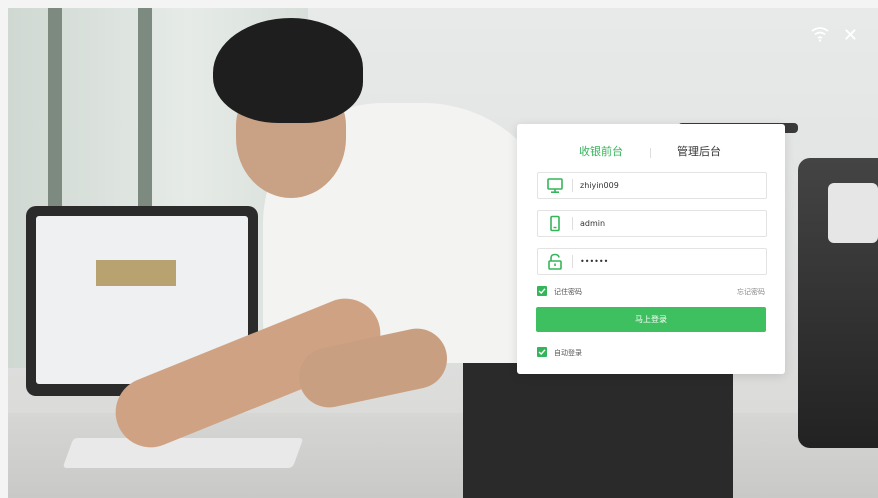  Describe the element at coordinates (651, 292) in the screenshot. I see `remember-row: 记住密码 忘记密码` at that location.